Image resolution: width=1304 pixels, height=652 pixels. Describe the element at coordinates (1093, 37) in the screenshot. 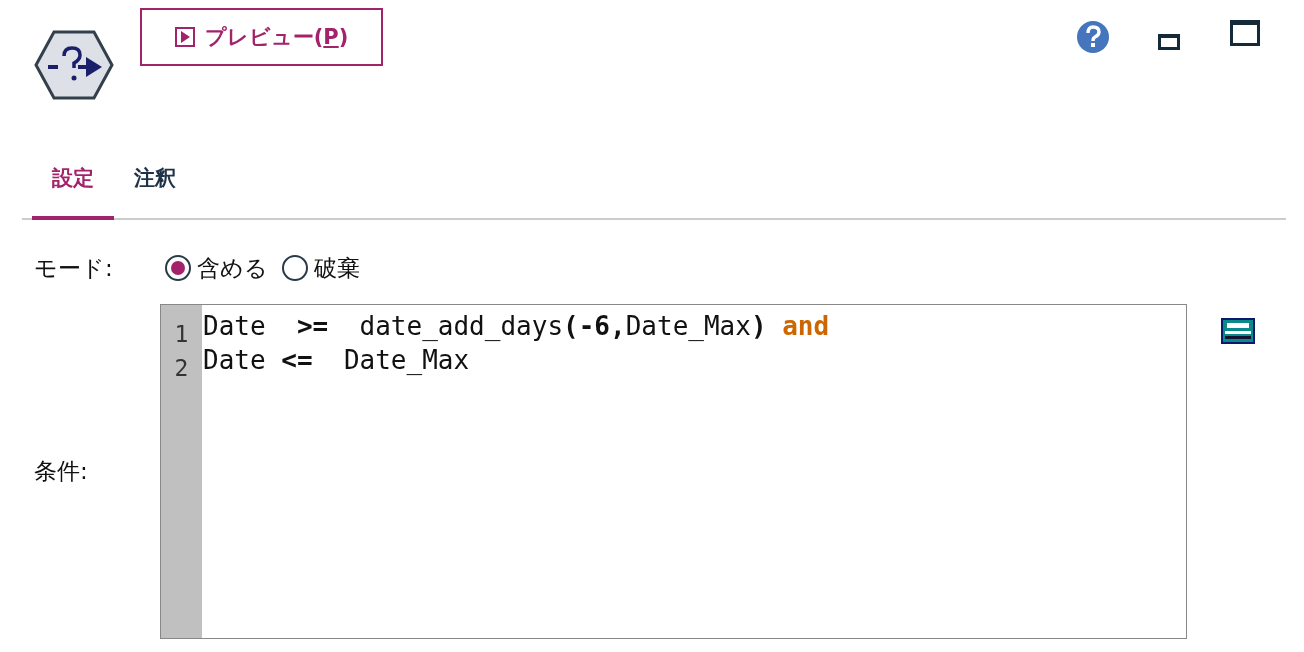

I see `help-icon` at that location.